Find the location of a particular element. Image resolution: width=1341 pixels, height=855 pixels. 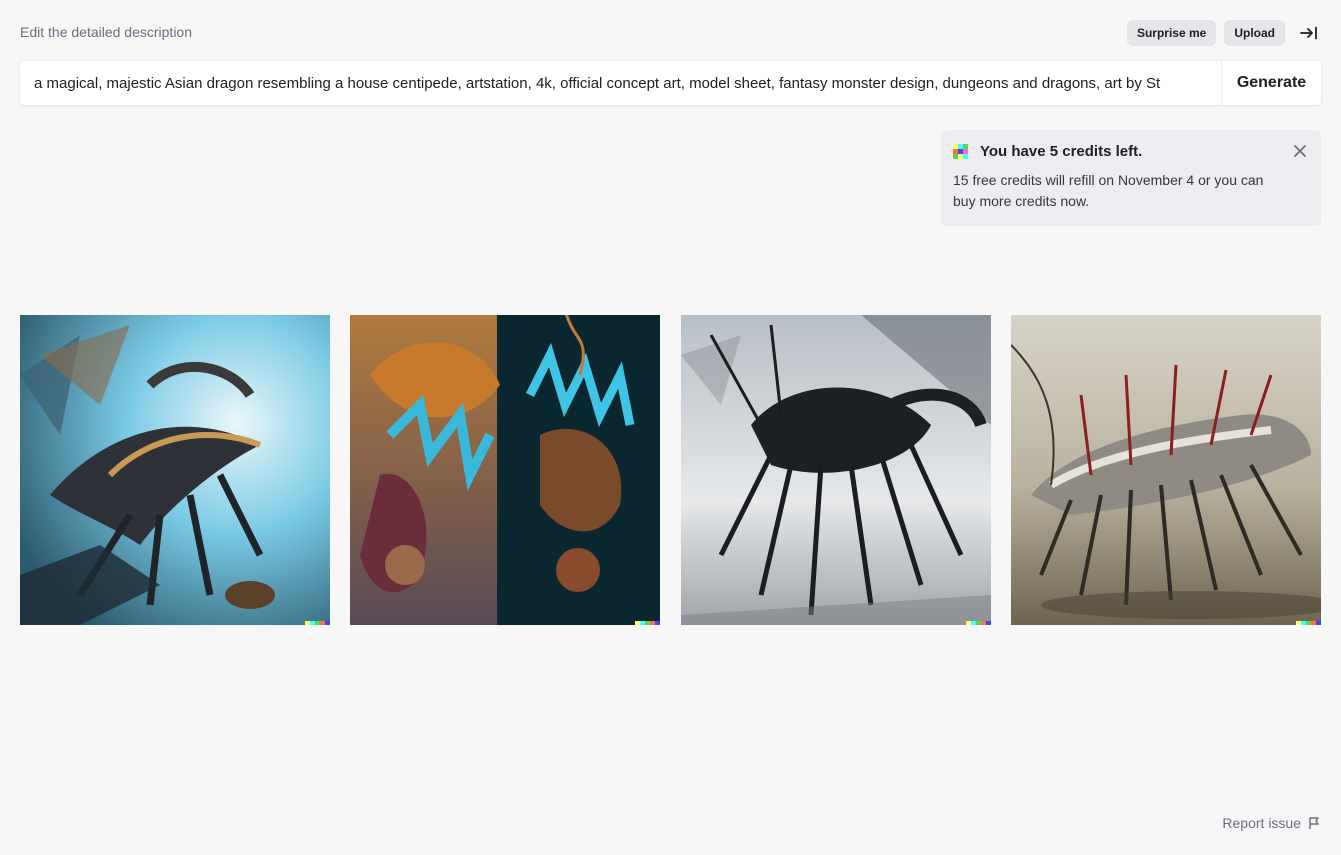

report-issue-label: Report issue is located at coordinates (1261, 823).